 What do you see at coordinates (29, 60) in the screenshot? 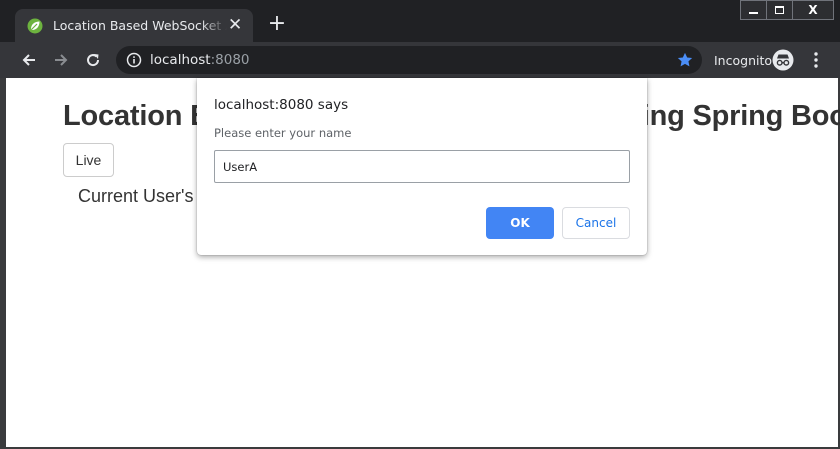
I see `back-arrow-icon` at bounding box center [29, 60].